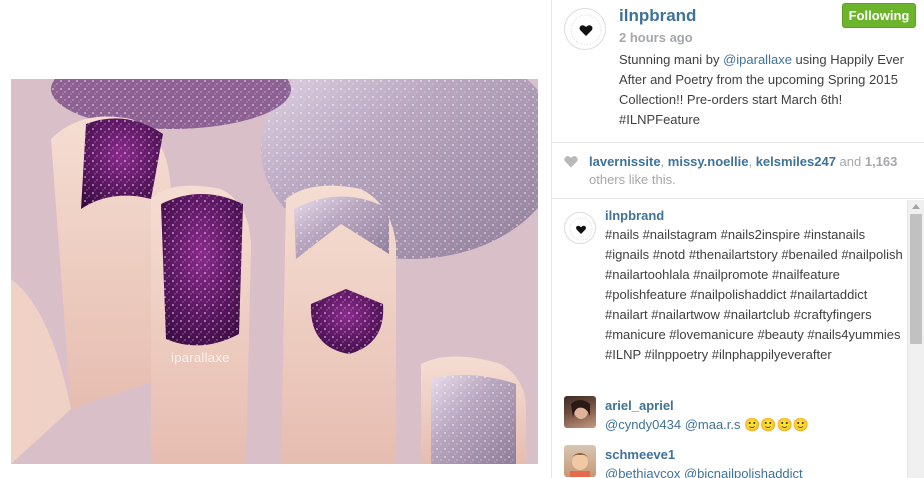 The image size is (924, 478). What do you see at coordinates (625, 161) in the screenshot?
I see `liker-1: lavernissite` at bounding box center [625, 161].